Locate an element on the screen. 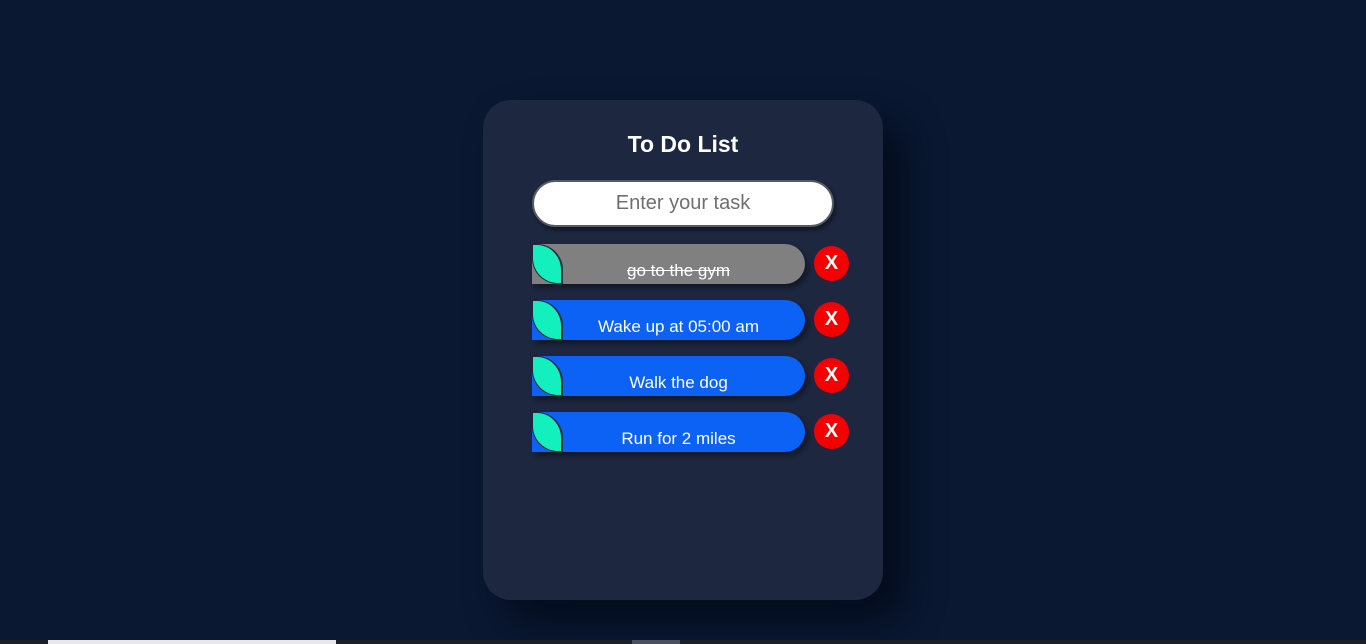 The height and width of the screenshot is (644, 1366). task-item-toggle: Walk the dog is located at coordinates (668, 376).